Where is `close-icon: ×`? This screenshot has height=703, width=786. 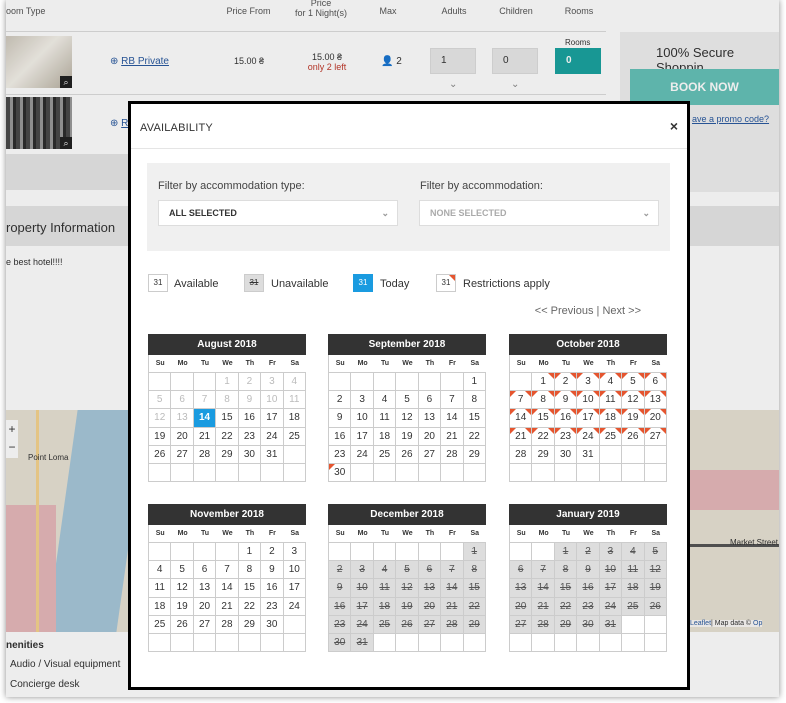 close-icon: × is located at coordinates (674, 126).